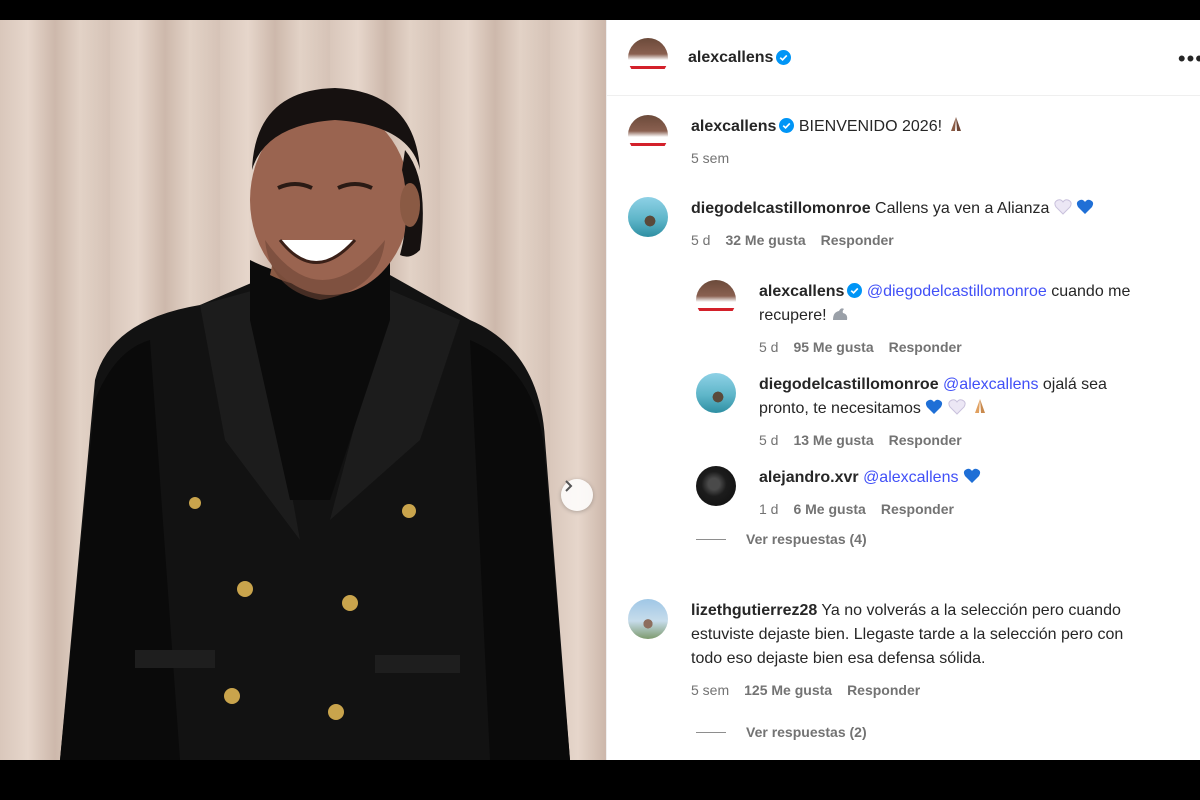  I want to click on comment-username: diegodelcastillomonroe, so click(781, 208).